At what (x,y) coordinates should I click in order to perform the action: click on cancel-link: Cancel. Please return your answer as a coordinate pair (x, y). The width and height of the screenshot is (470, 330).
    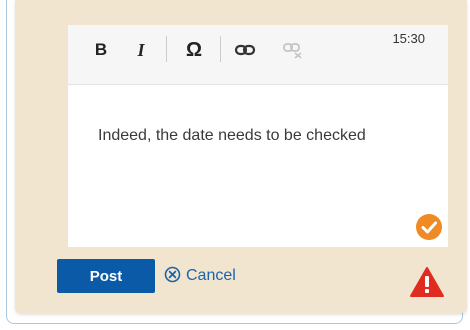
    Looking at the image, I should click on (200, 276).